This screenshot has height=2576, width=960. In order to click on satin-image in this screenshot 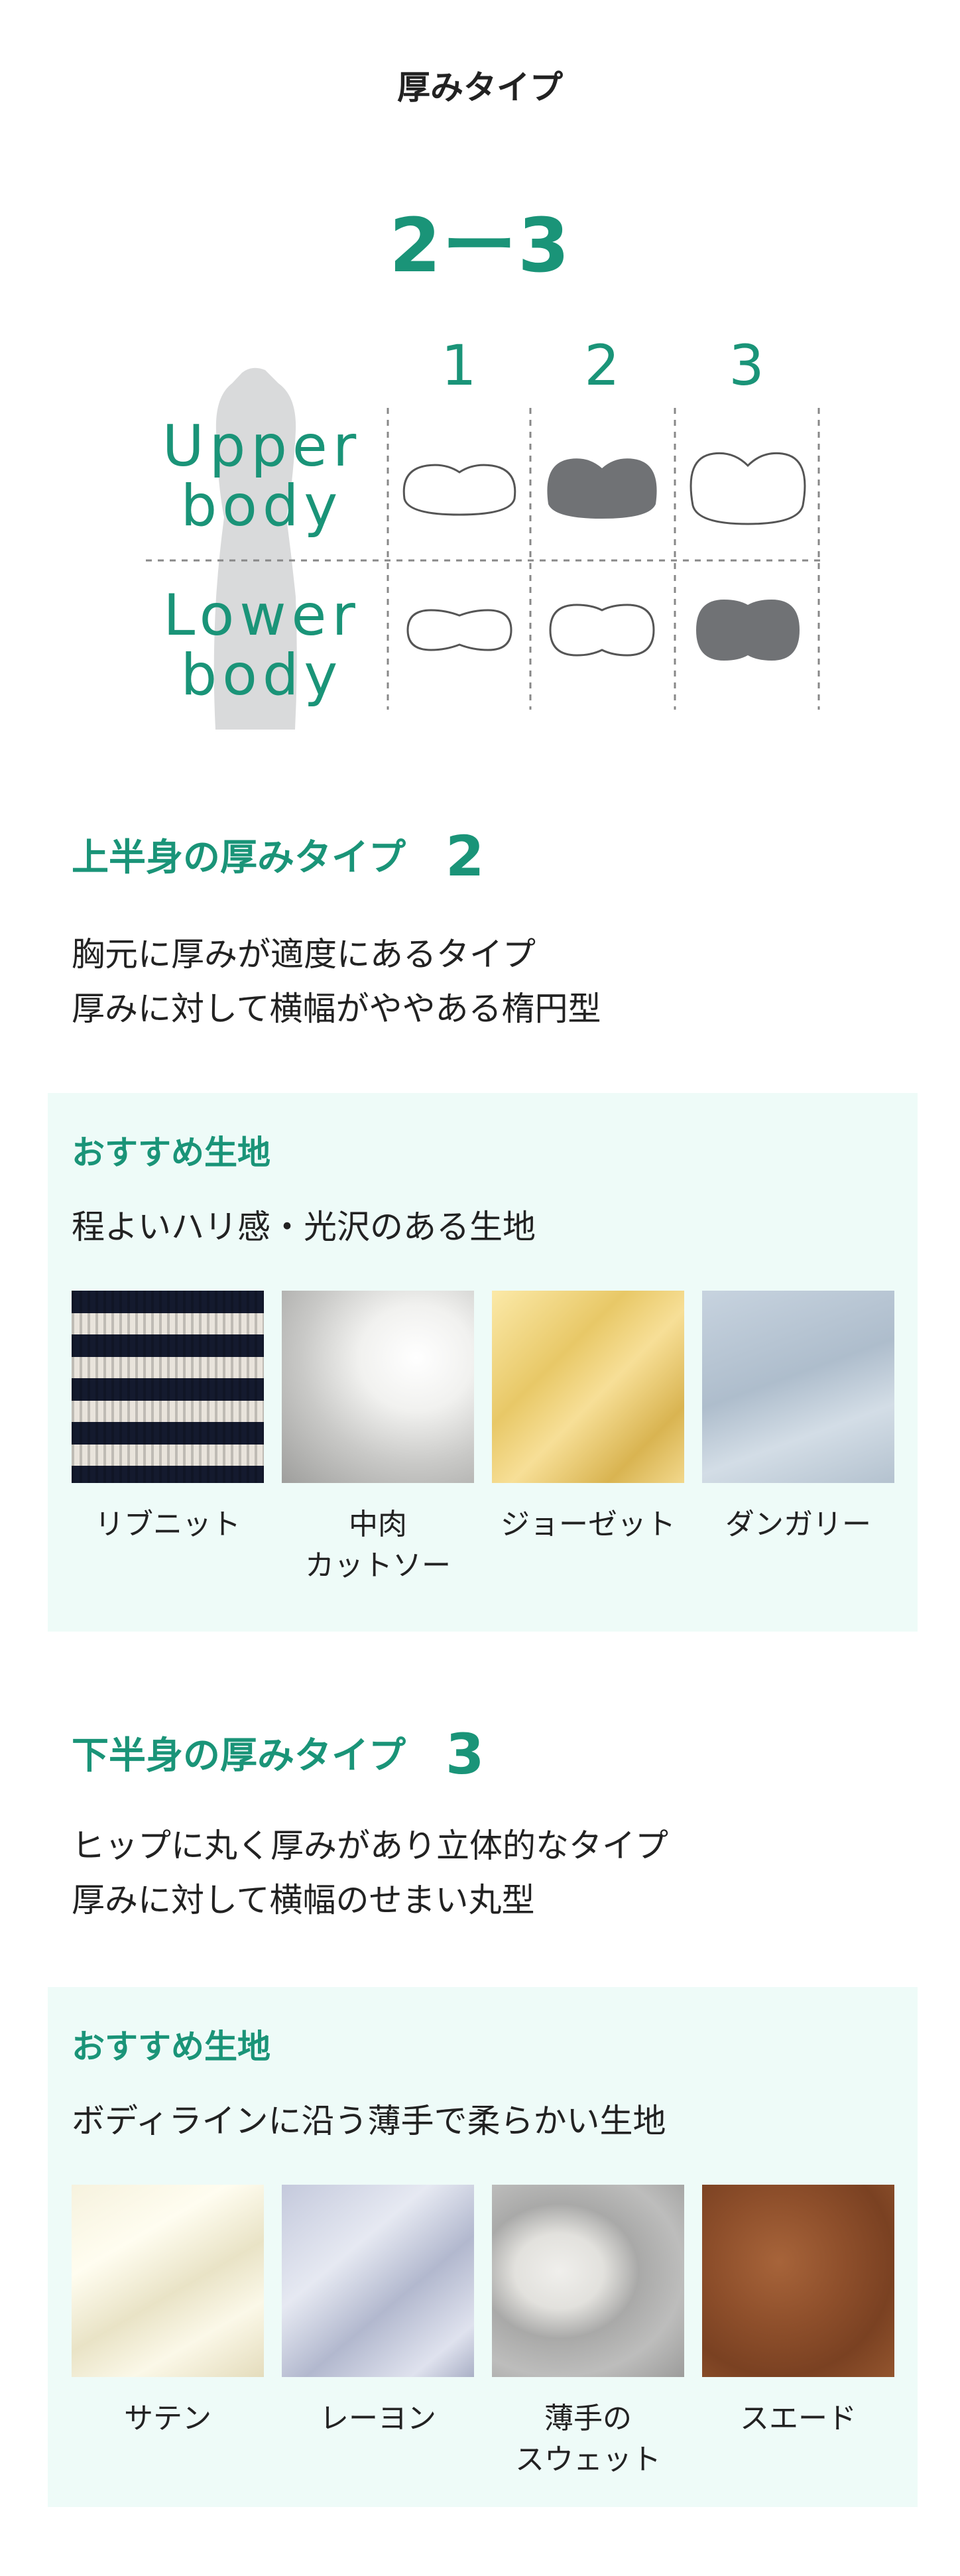, I will do `click(168, 2281)`.